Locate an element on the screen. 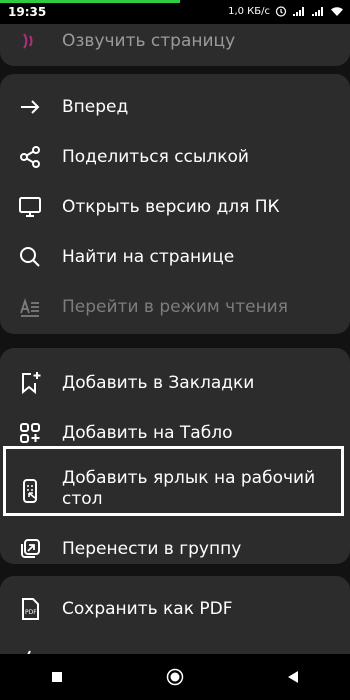 Image resolution: width=350 pixels, height=700 pixels. network-speed: 1,0 КБ/с is located at coordinates (249, 11).